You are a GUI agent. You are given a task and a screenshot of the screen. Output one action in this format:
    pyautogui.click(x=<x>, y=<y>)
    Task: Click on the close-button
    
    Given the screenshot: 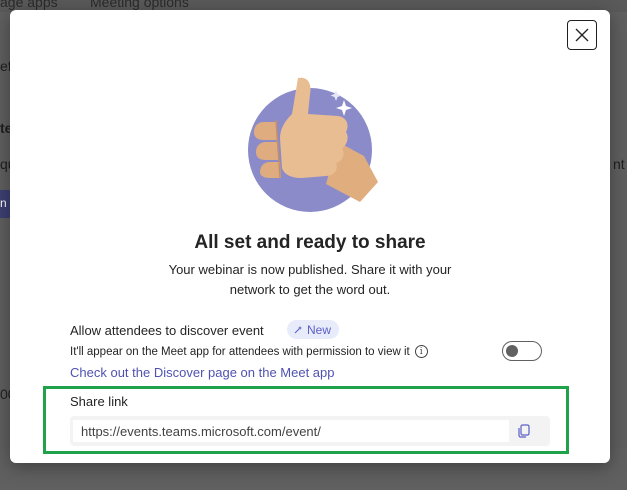 What is the action you would take?
    pyautogui.click(x=582, y=35)
    